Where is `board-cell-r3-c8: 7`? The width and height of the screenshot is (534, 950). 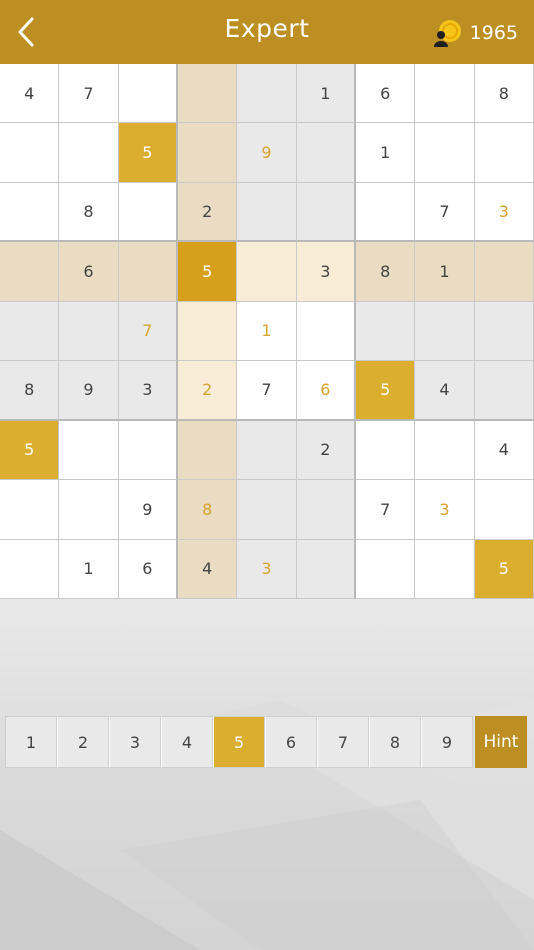
board-cell-r3-c8: 7 is located at coordinates (445, 212).